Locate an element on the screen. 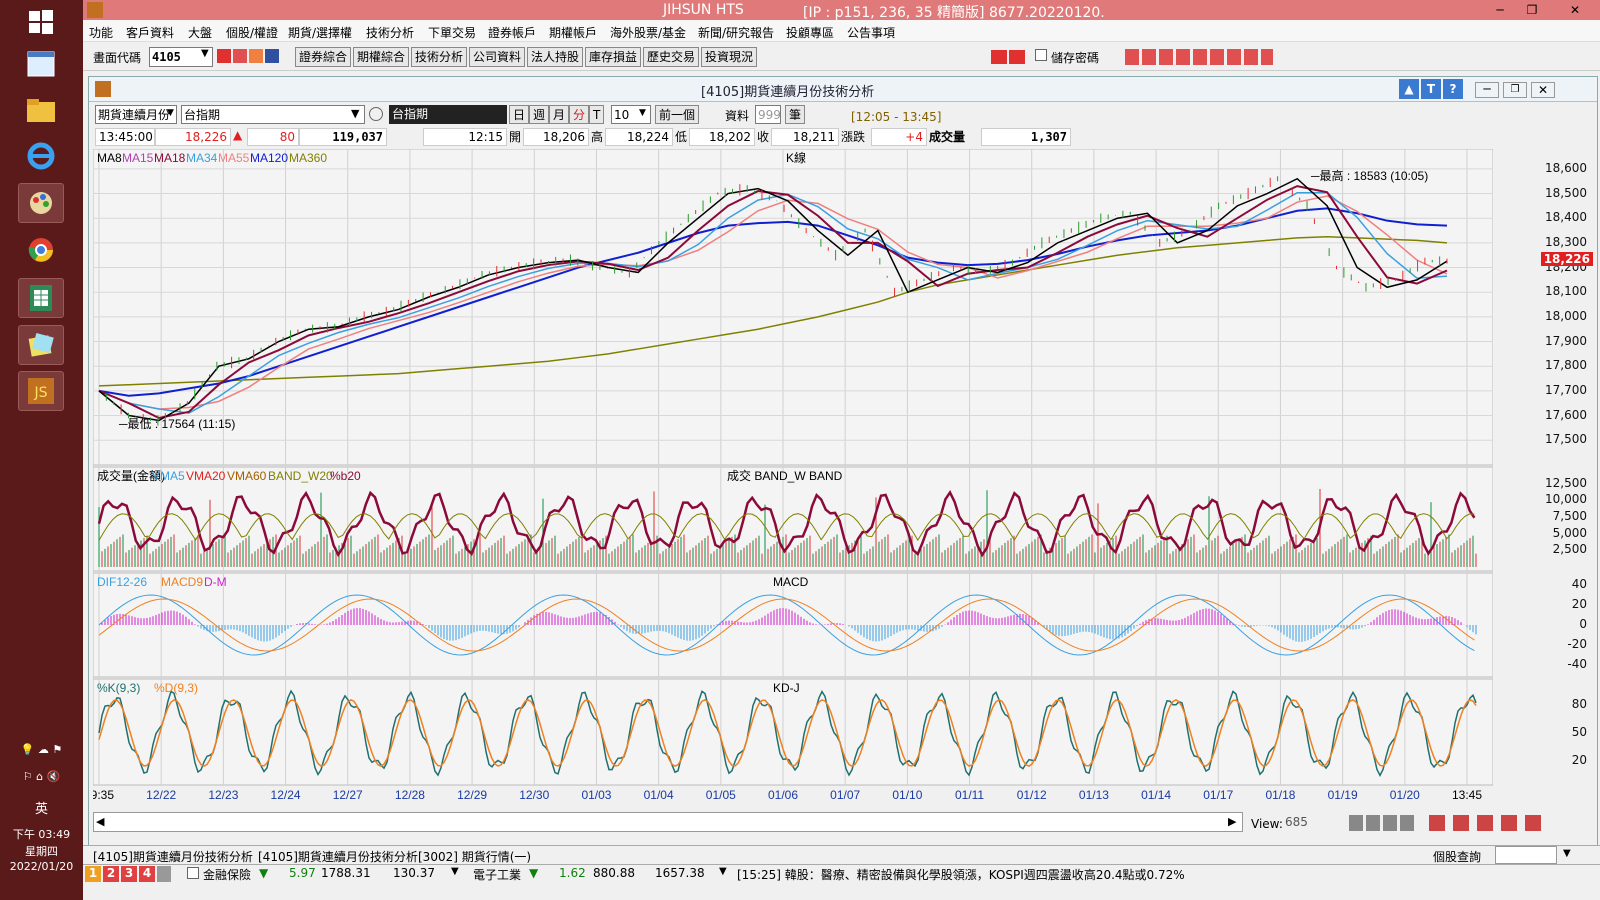 Image resolution: width=1600 pixels, height=900 pixels. ticker-chevron-2-icon: ▼ is located at coordinates (723, 871).